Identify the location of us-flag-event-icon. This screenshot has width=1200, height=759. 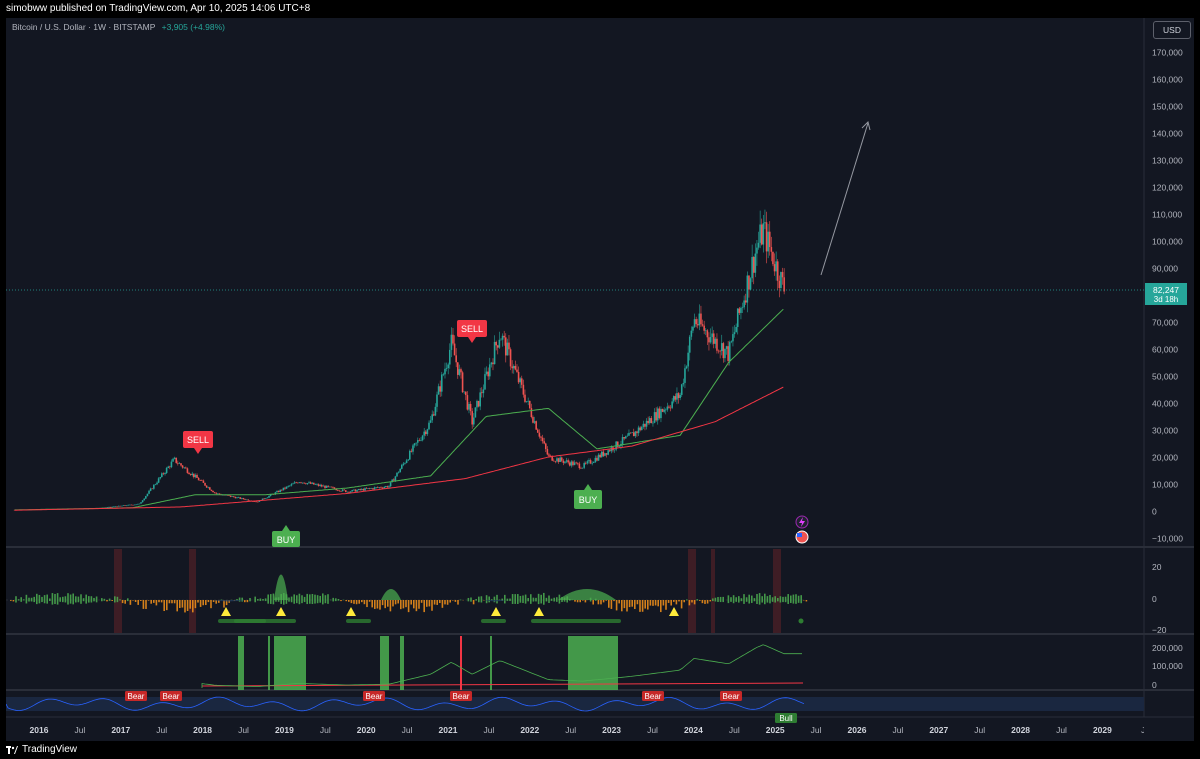
(802, 537).